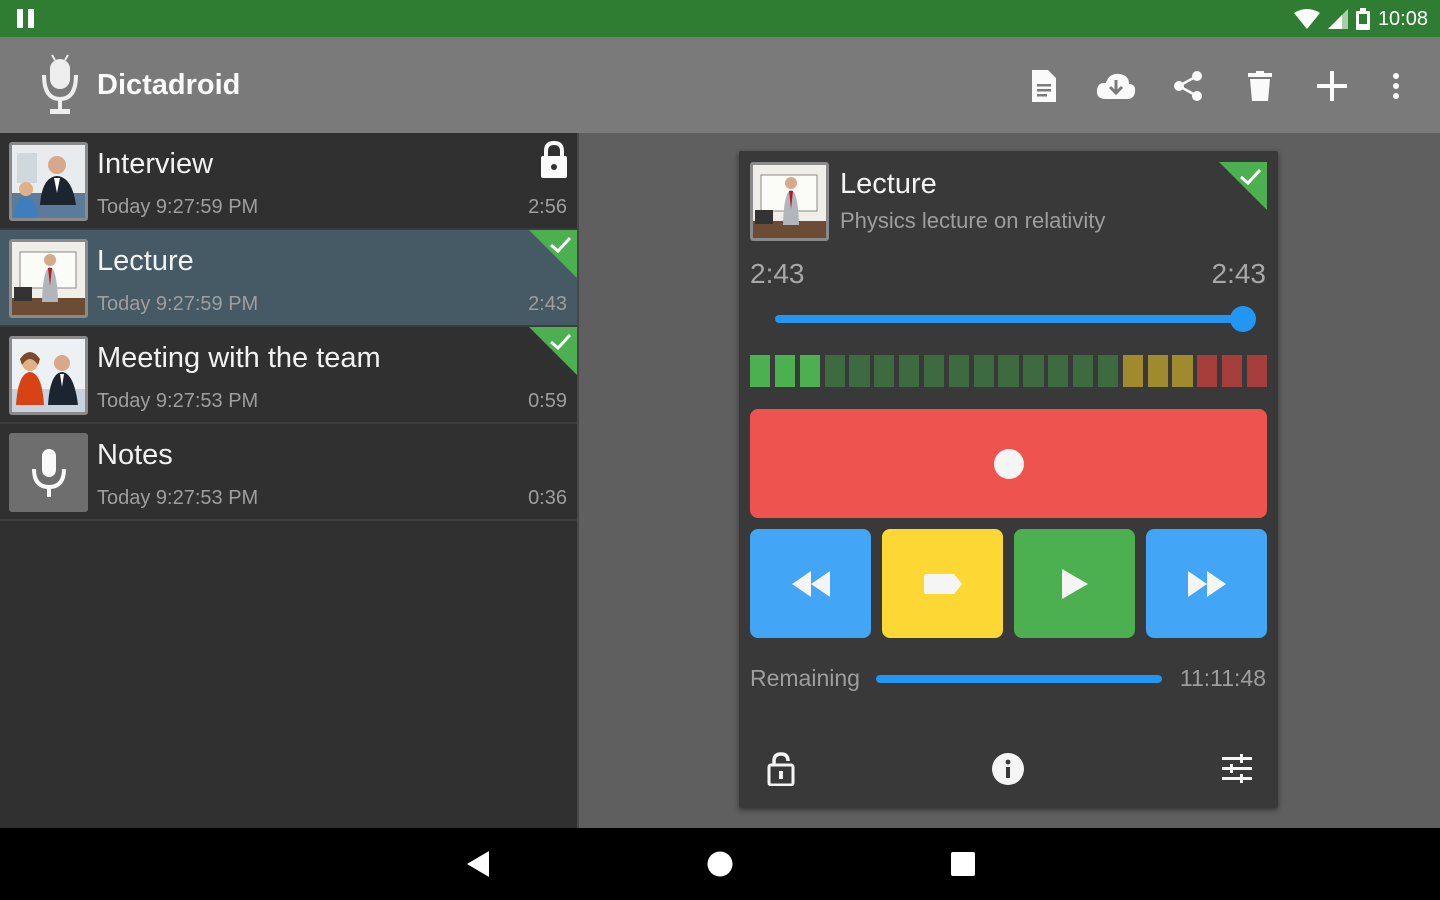 Image resolution: width=1440 pixels, height=900 pixels. What do you see at coordinates (135, 455) in the screenshot?
I see `recording-title: Notes` at bounding box center [135, 455].